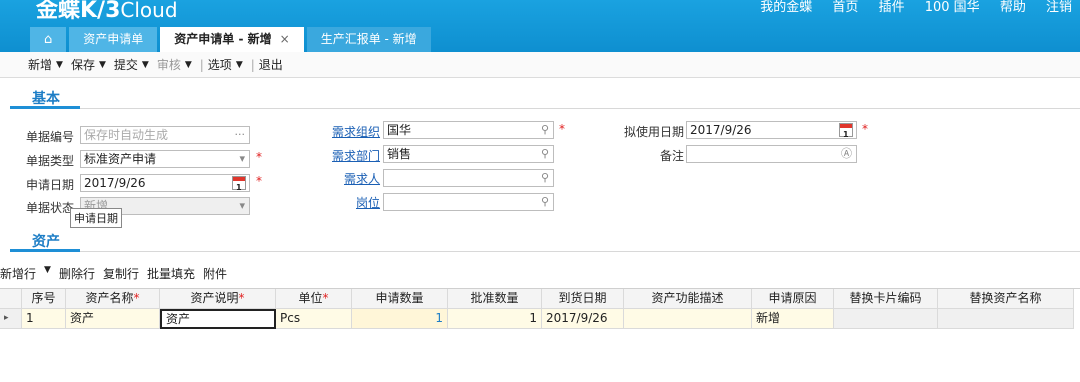  I want to click on apply-date-field: 2017/9/26 1, so click(165, 183).